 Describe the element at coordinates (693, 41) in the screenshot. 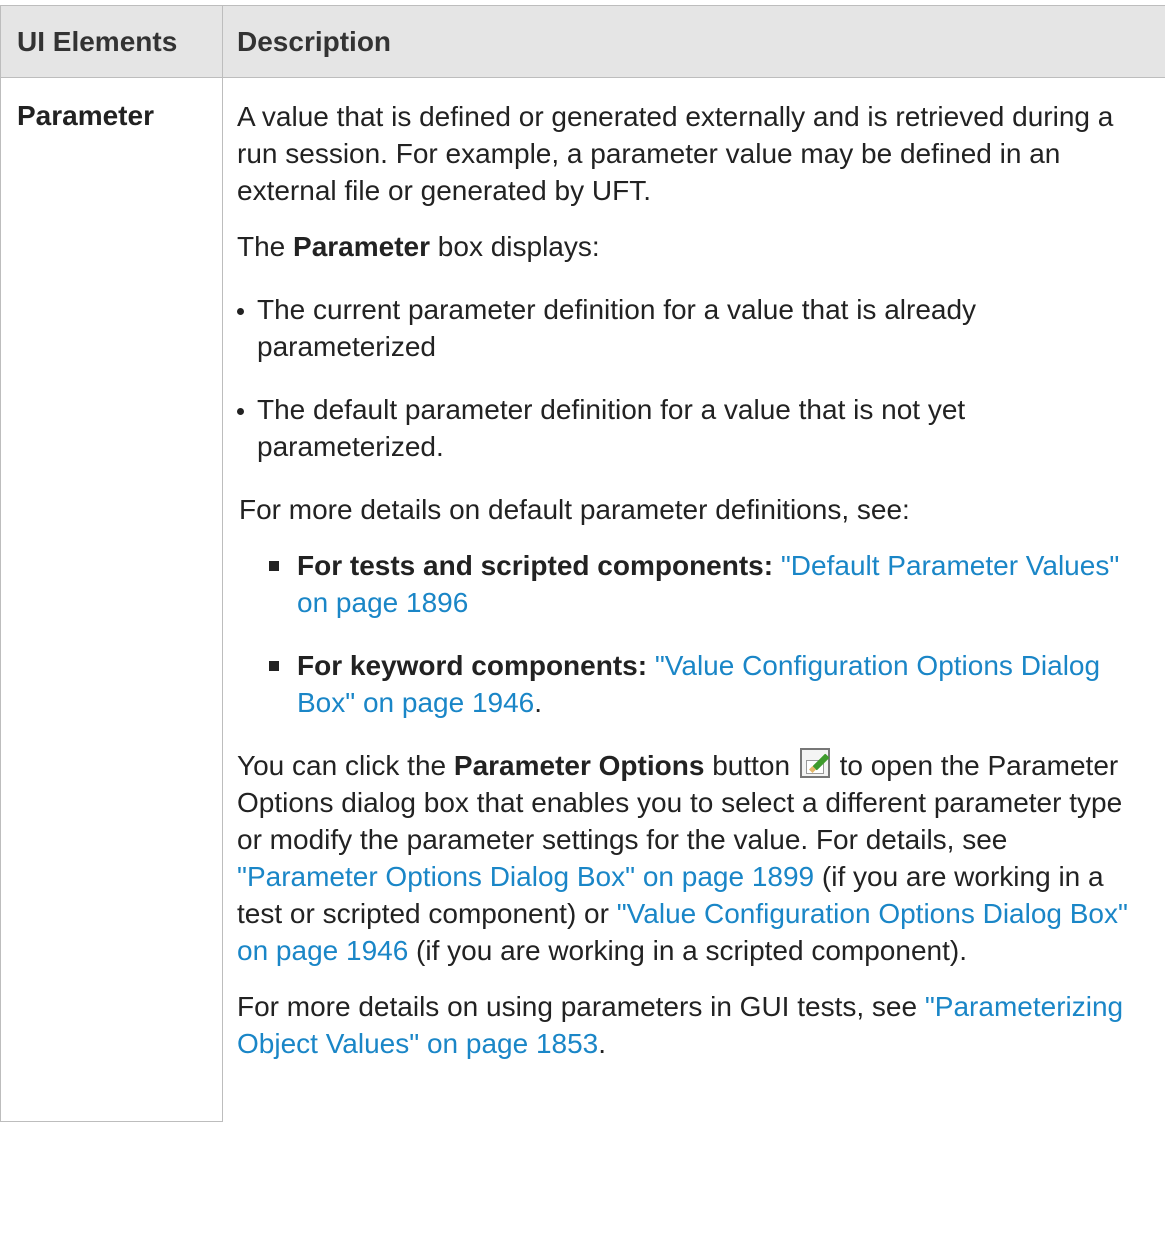

I see `header-description: Description` at that location.